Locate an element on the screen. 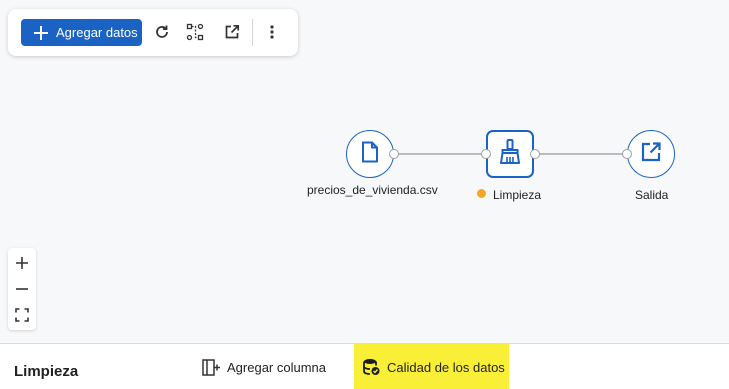 Image resolution: width=729 pixels, height=389 pixels. zoom-in-icon is located at coordinates (22, 263).